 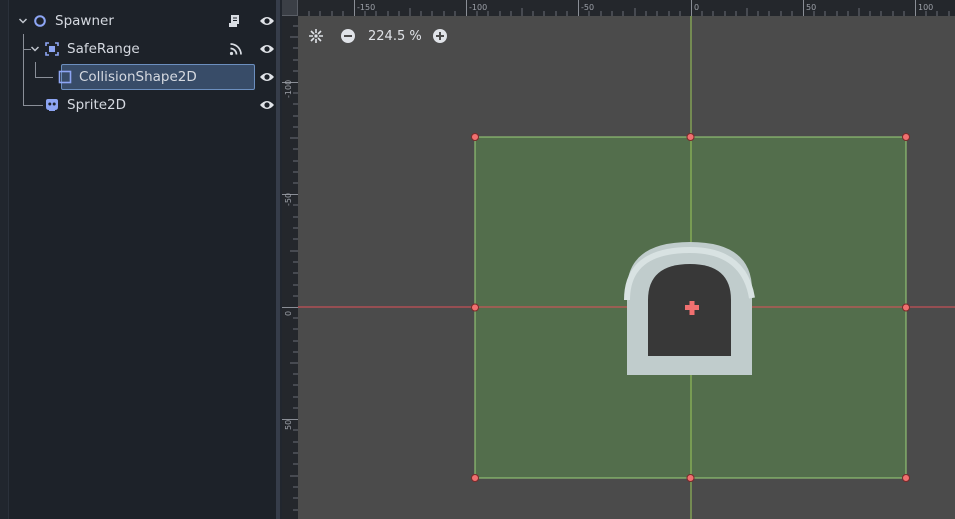 What do you see at coordinates (52, 49) in the screenshot?
I see `area2d-icon` at bounding box center [52, 49].